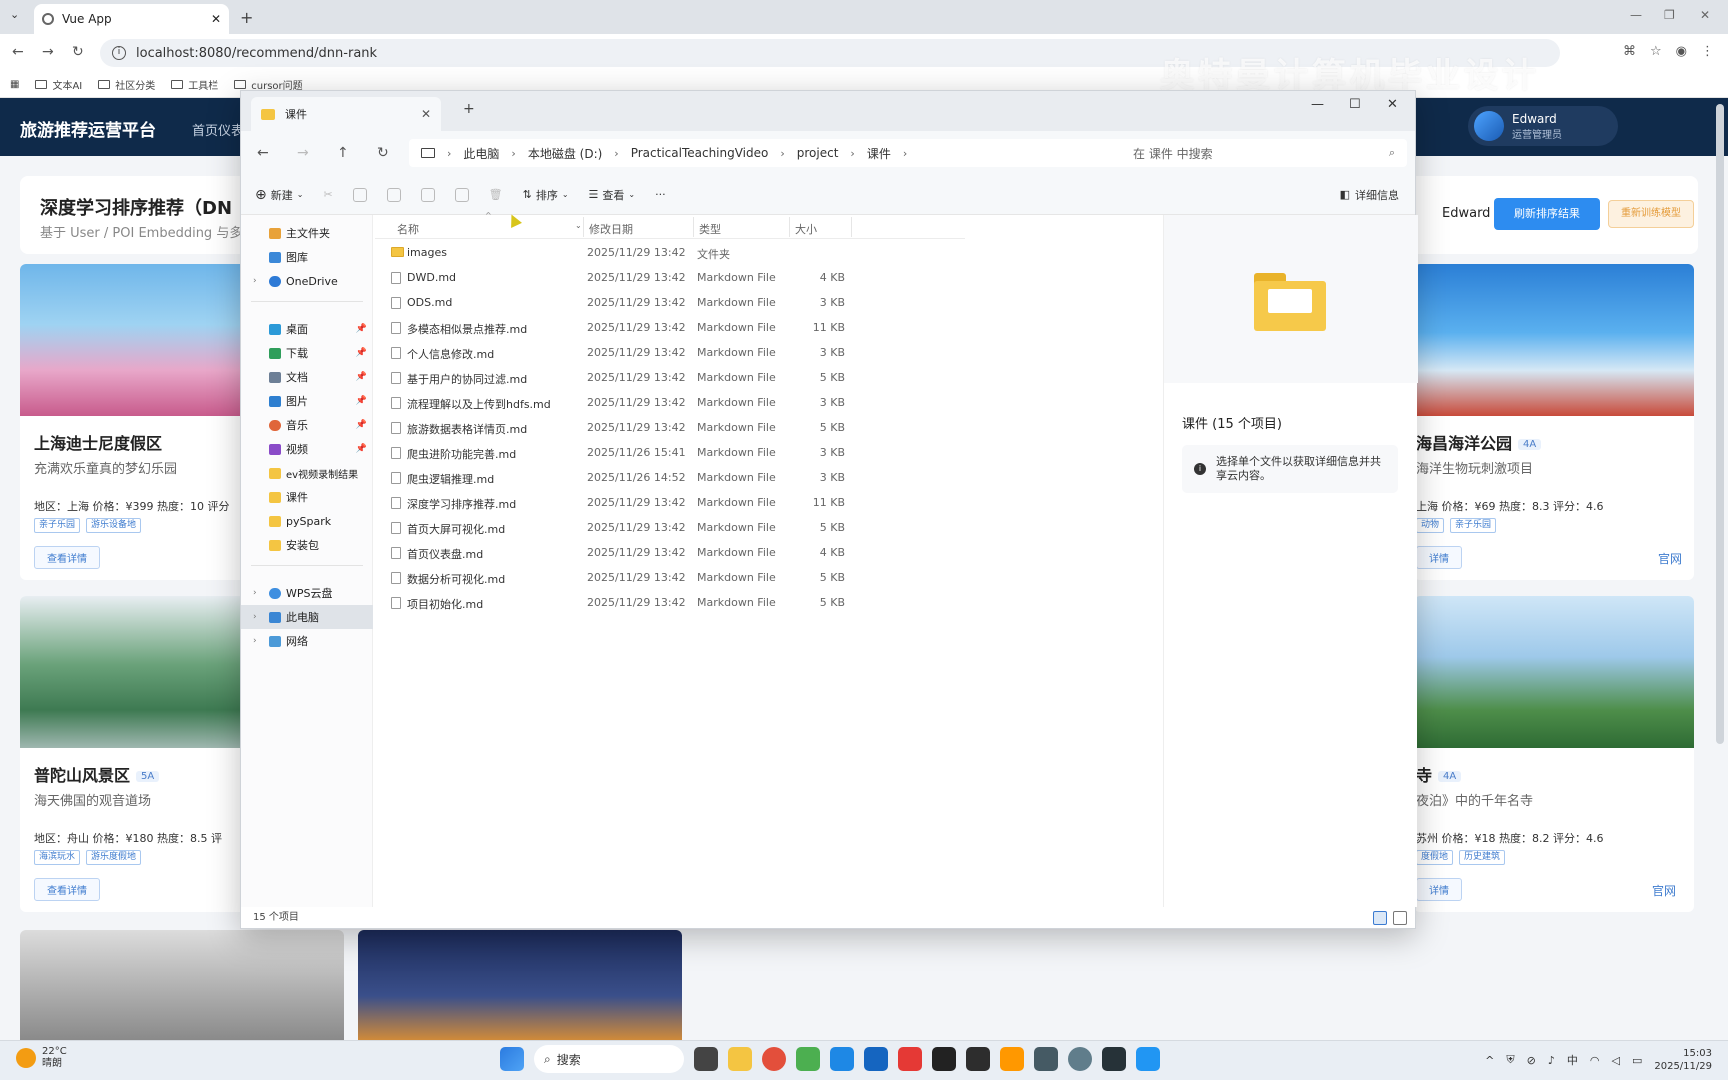 The width and height of the screenshot is (1728, 1080). What do you see at coordinates (978, 1059) in the screenshot?
I see `pycharm-icon` at bounding box center [978, 1059].